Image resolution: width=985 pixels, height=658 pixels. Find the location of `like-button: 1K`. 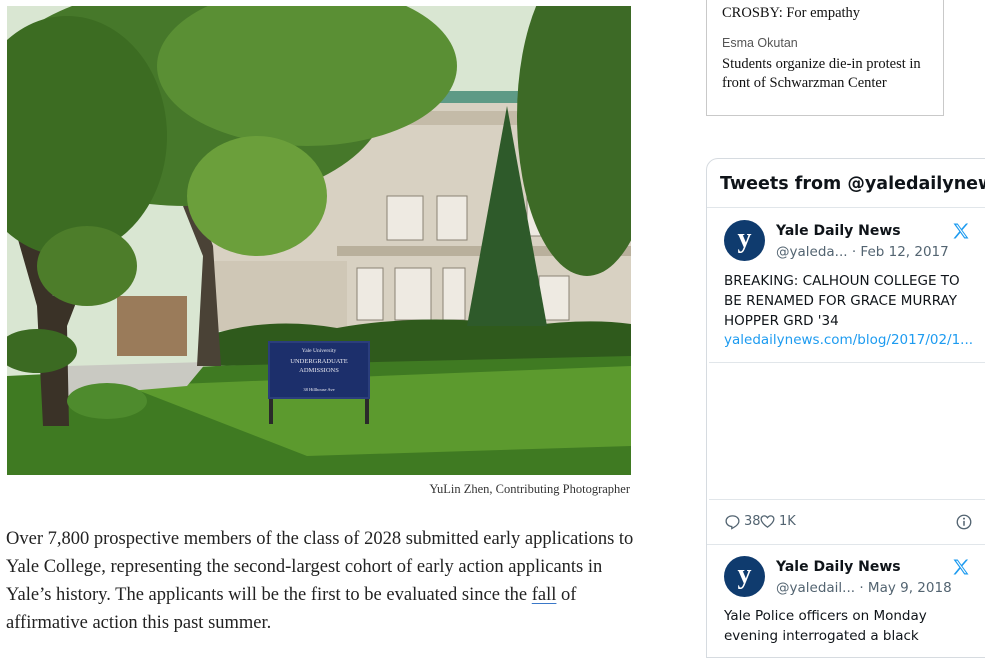

like-button: 1K is located at coordinates (777, 521).